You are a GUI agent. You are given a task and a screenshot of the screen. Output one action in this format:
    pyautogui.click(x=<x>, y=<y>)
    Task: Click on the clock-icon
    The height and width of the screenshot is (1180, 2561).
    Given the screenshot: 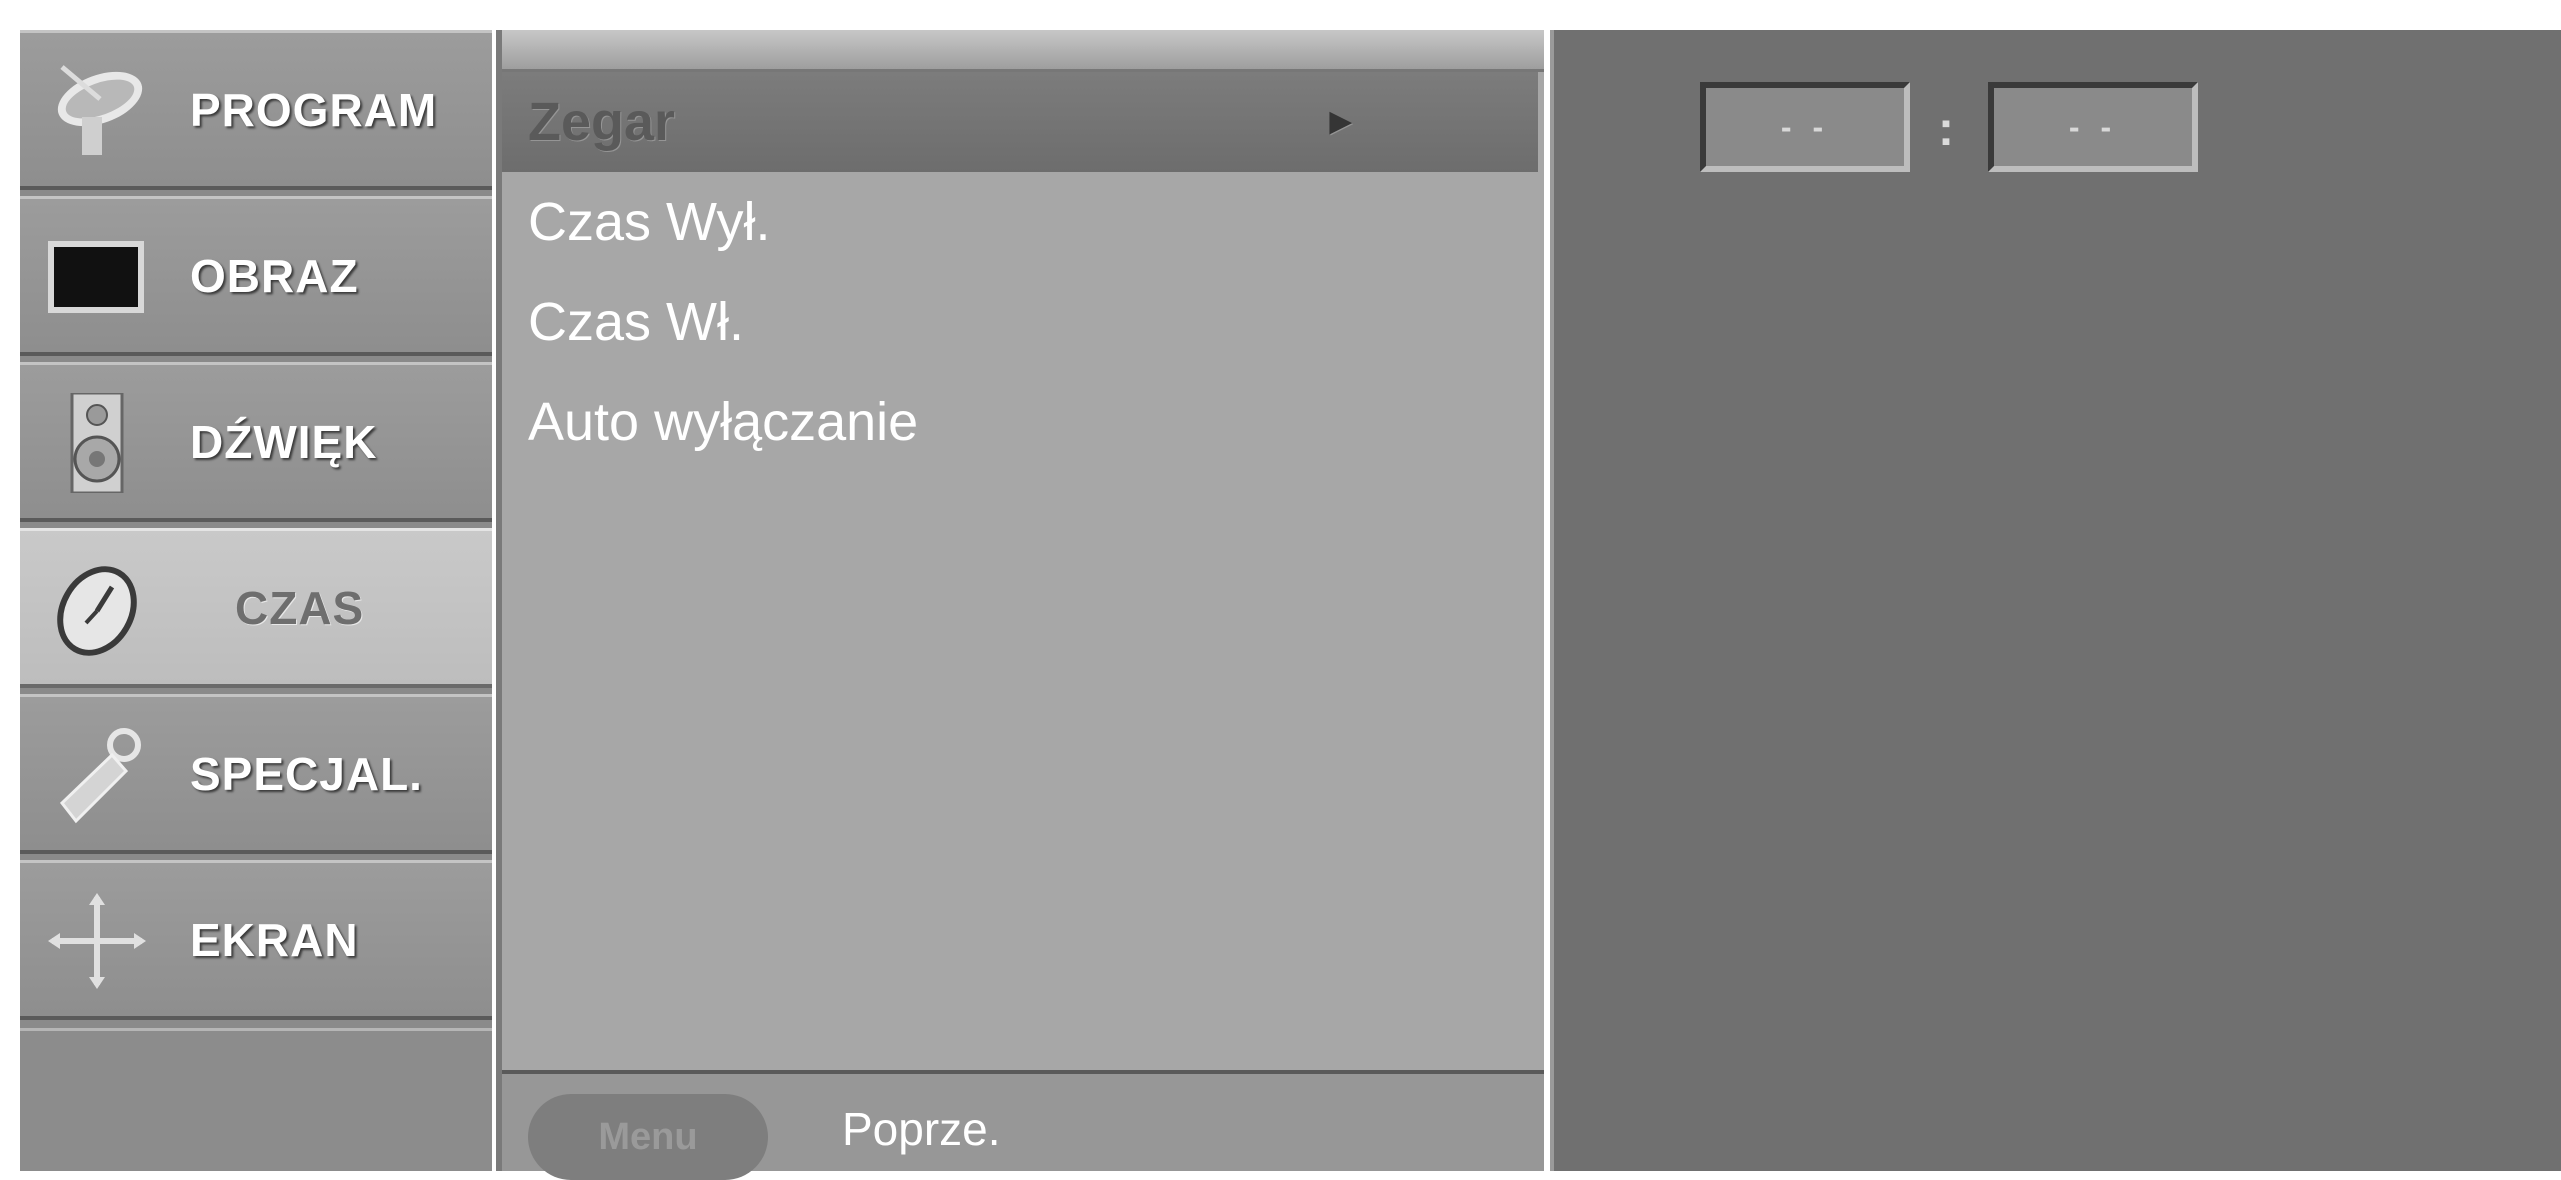 What is the action you would take?
    pyautogui.click(x=97, y=609)
    